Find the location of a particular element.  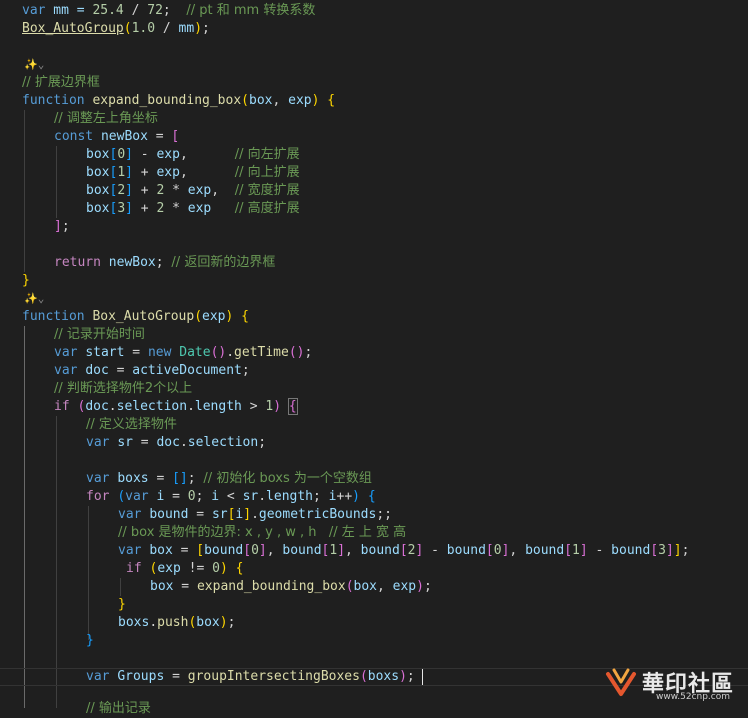

token: , is located at coordinates (274, 550).